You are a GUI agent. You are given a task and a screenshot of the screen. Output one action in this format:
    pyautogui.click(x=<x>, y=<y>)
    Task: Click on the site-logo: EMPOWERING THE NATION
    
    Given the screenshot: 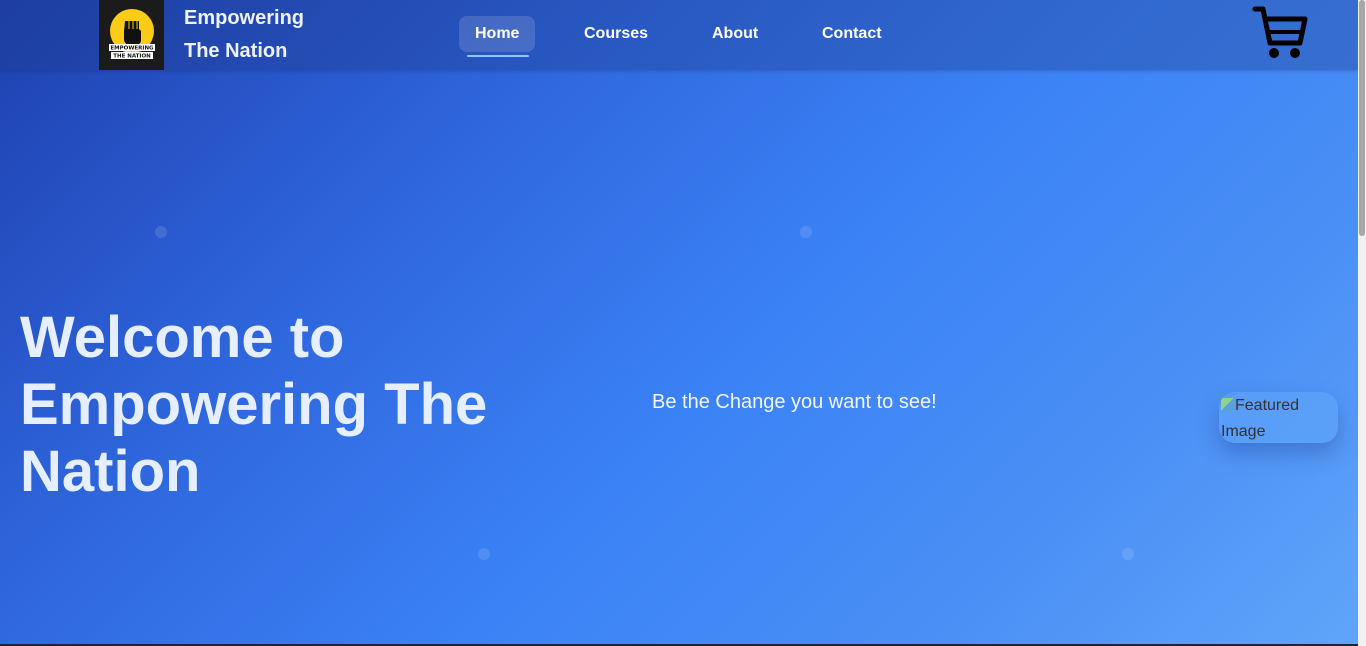 What is the action you would take?
    pyautogui.click(x=131, y=35)
    